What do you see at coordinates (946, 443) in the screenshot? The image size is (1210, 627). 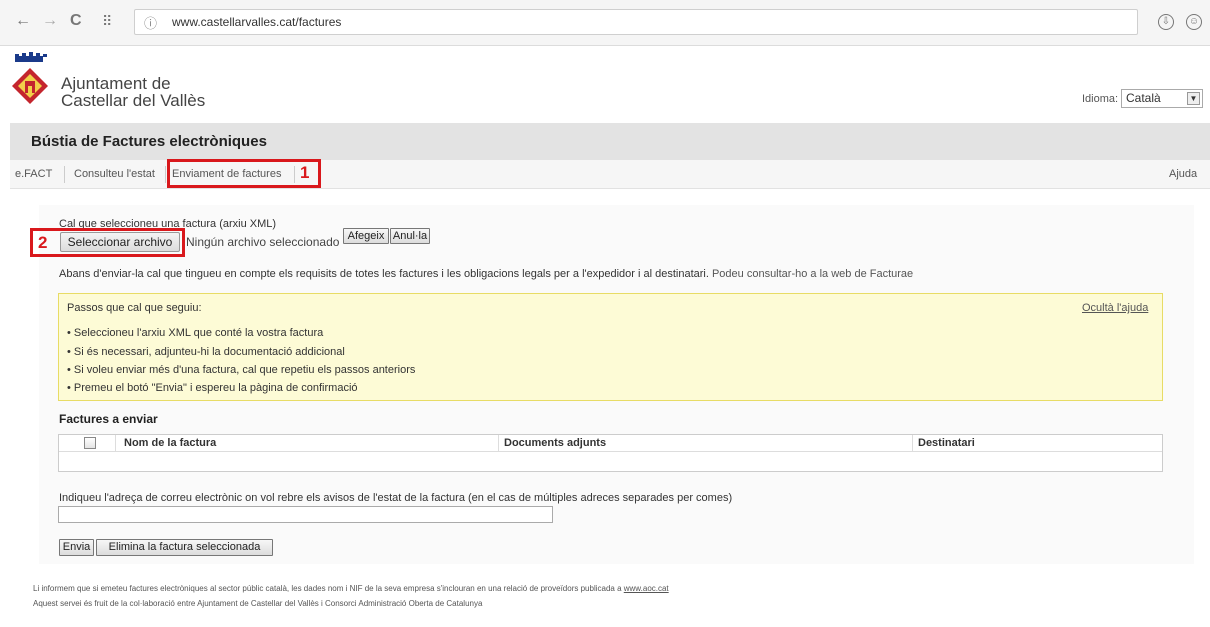 I see `column-header-recipient: Destinatari` at bounding box center [946, 443].